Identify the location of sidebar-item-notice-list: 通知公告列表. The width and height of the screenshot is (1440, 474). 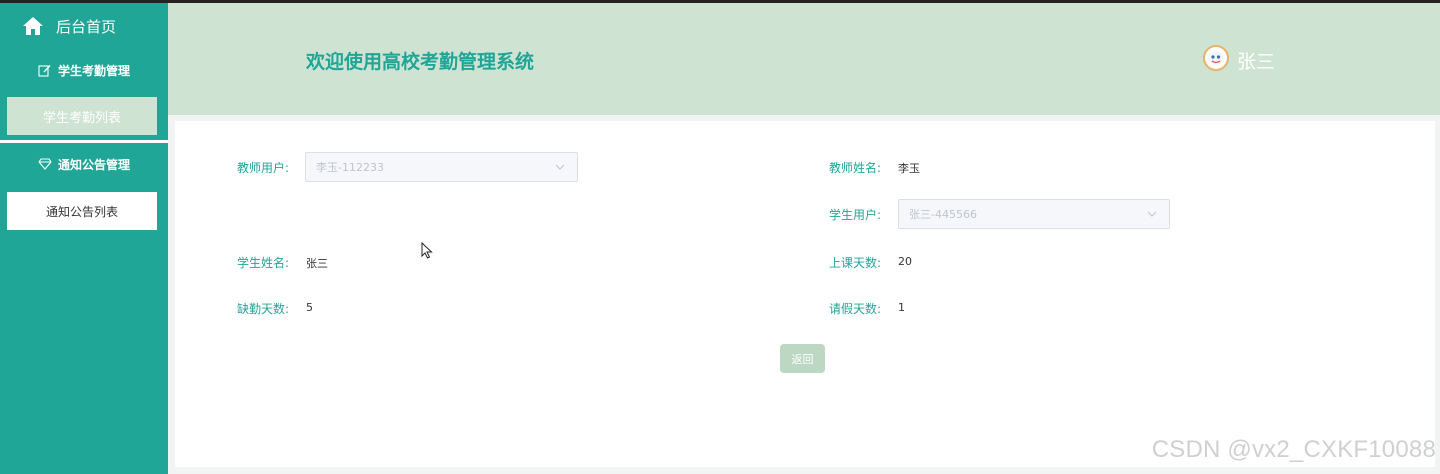
(82, 211).